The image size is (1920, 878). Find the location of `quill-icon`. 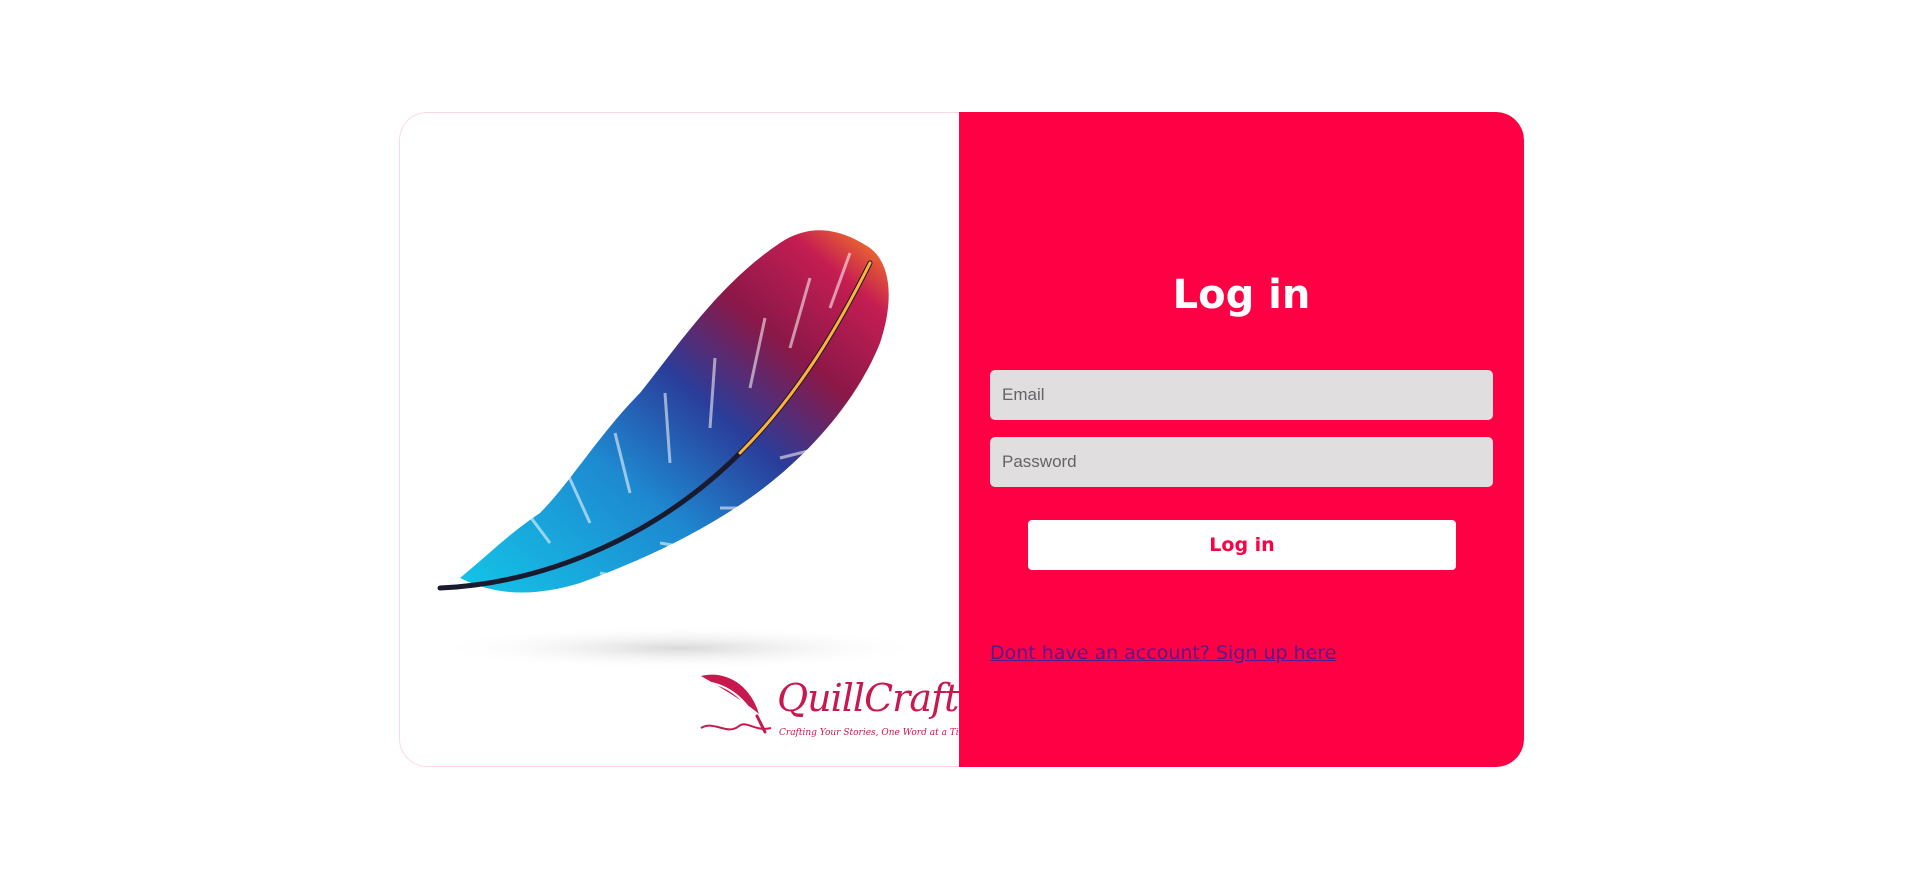

quill-icon is located at coordinates (736, 704).